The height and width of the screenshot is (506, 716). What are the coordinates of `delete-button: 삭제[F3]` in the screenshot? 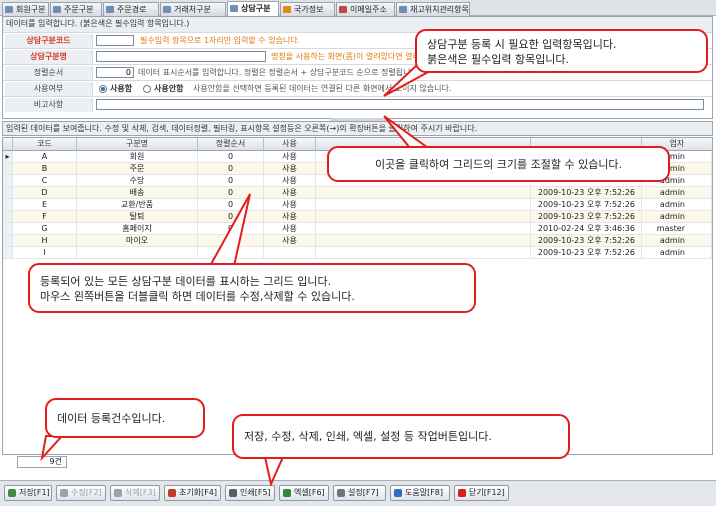 It's located at (135, 493).